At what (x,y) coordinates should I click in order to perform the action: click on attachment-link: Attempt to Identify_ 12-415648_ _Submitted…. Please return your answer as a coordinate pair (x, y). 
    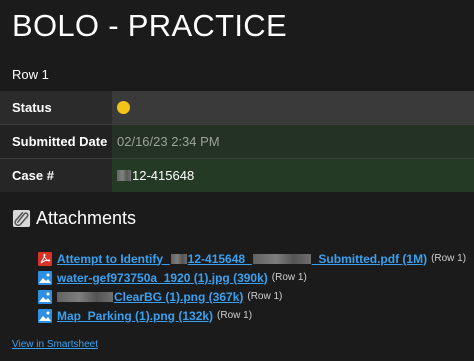
    Looking at the image, I should click on (242, 259).